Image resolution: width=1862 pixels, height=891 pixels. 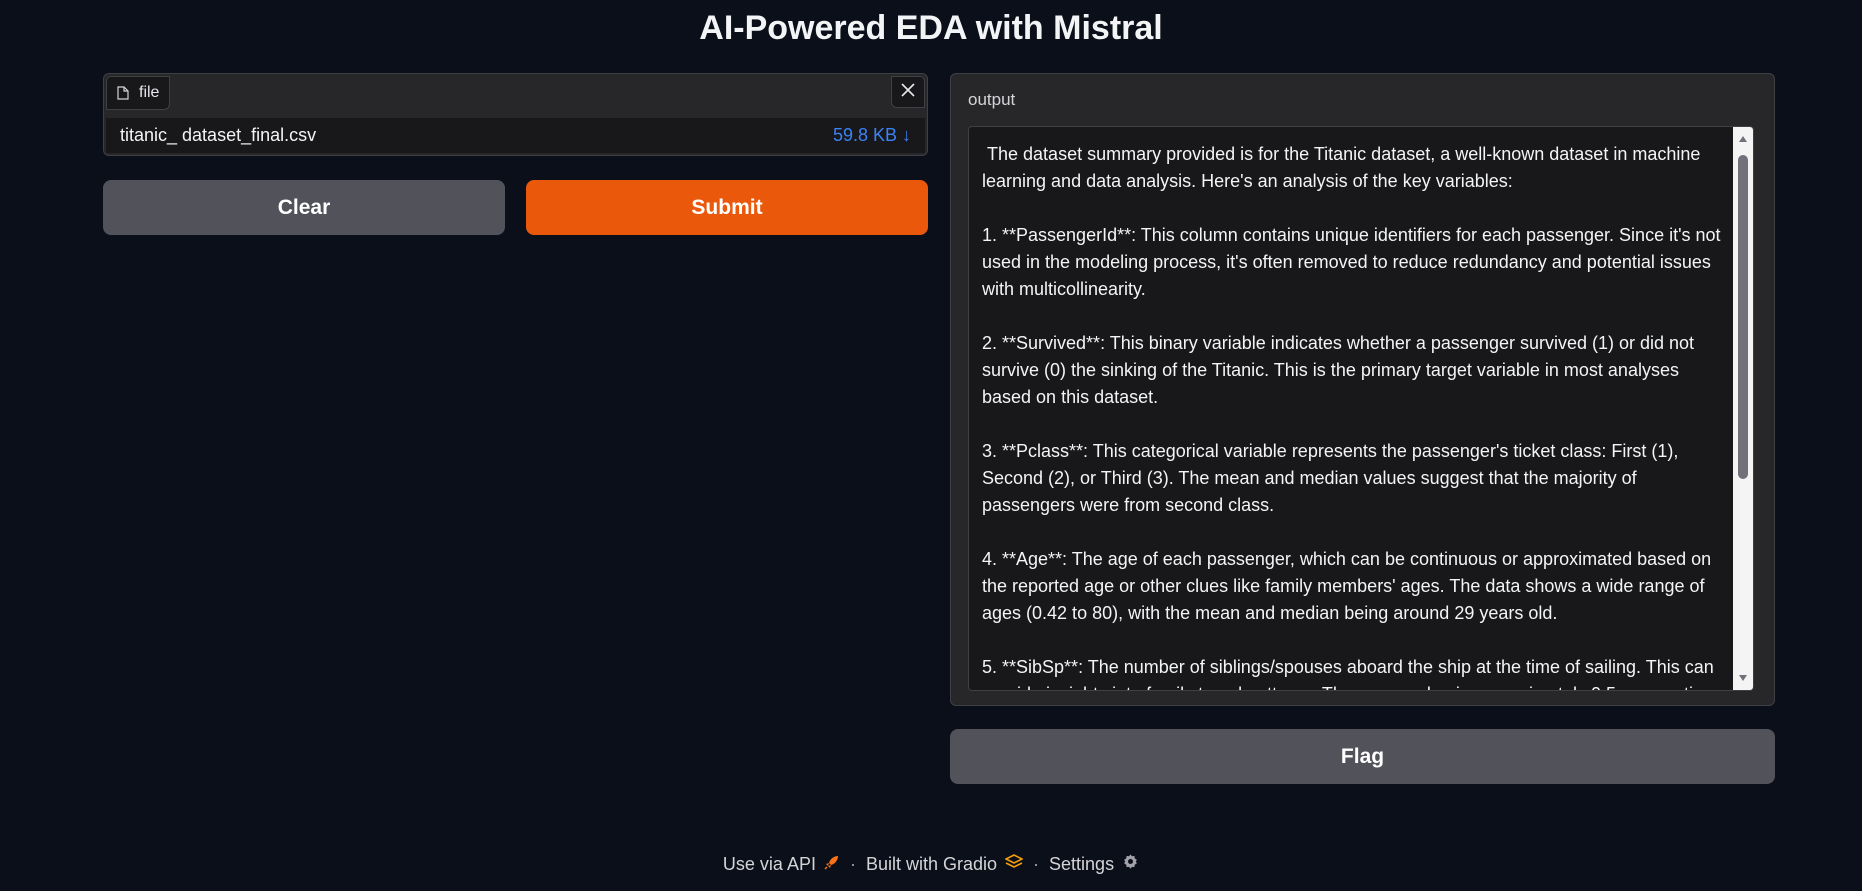 I want to click on settings-link: Settings, so click(x=1094, y=864).